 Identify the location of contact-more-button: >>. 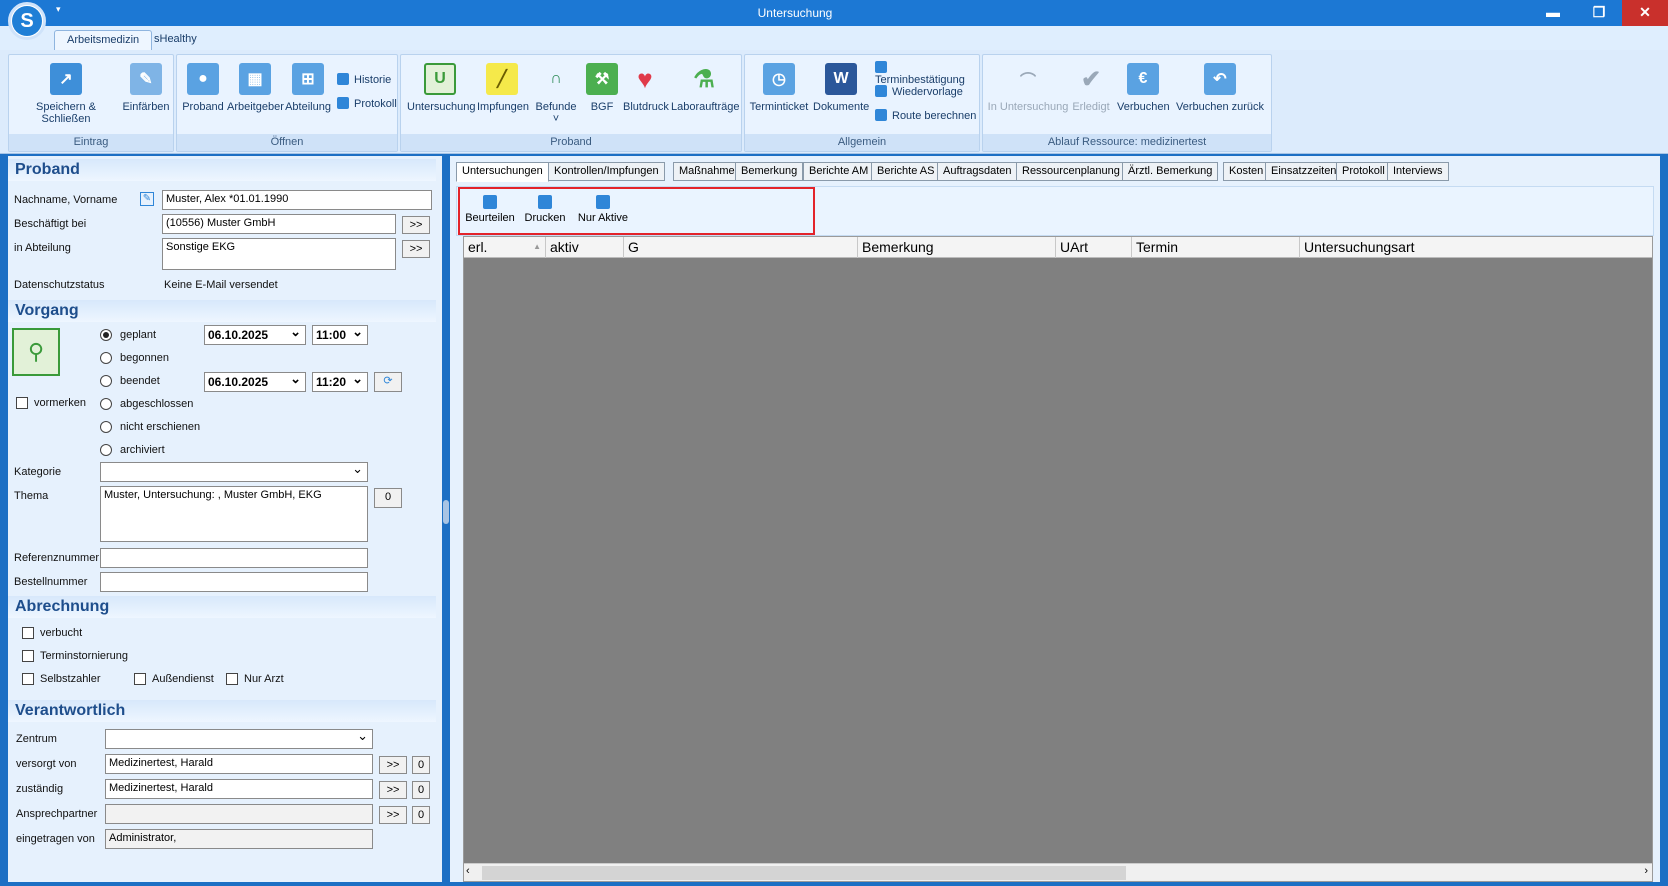
(393, 815).